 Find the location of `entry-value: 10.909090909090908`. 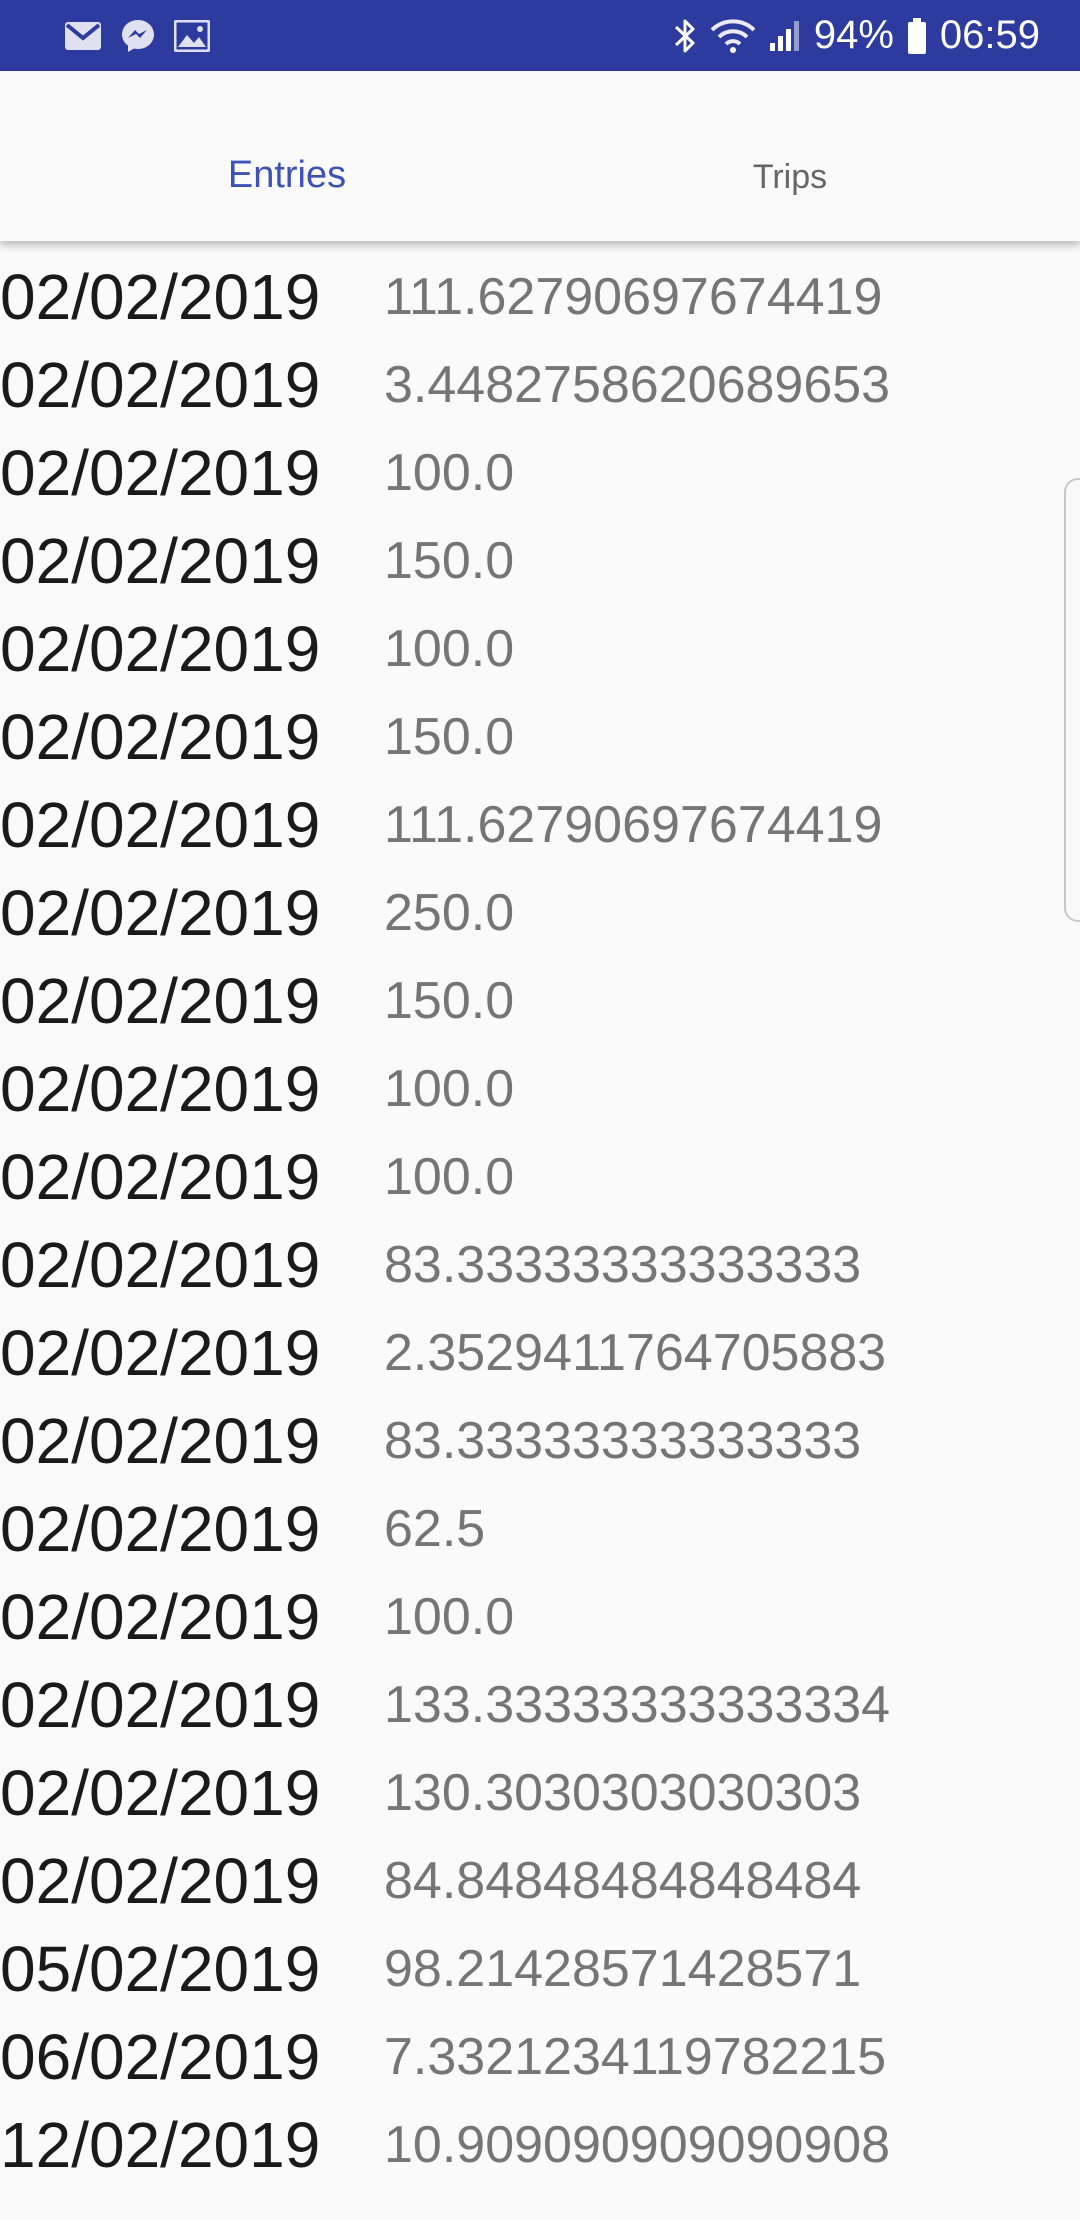

entry-value: 10.909090909090908 is located at coordinates (637, 2145).